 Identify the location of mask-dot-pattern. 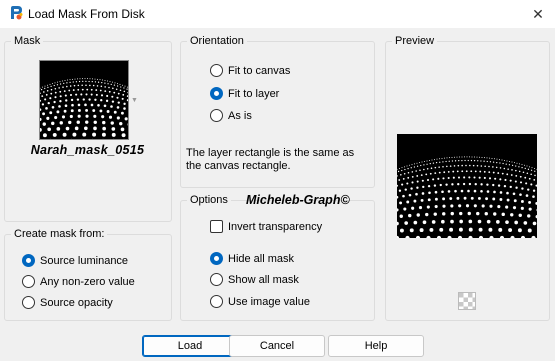
(84, 108).